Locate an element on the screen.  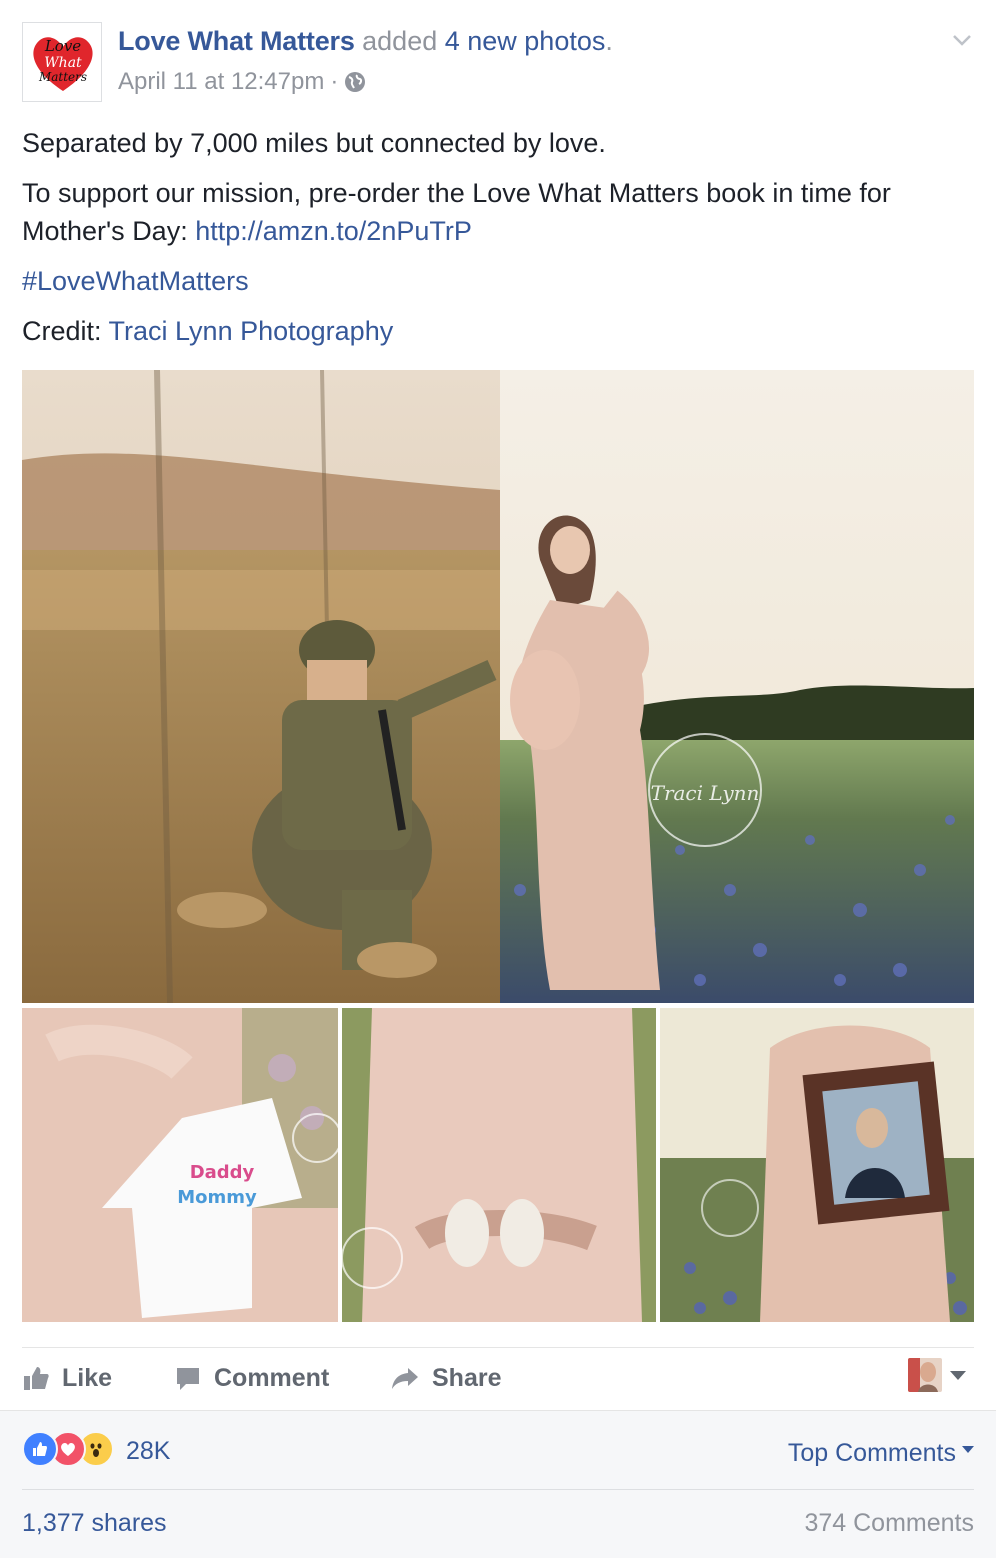
credit-label: Credit: is located at coordinates (65, 331).